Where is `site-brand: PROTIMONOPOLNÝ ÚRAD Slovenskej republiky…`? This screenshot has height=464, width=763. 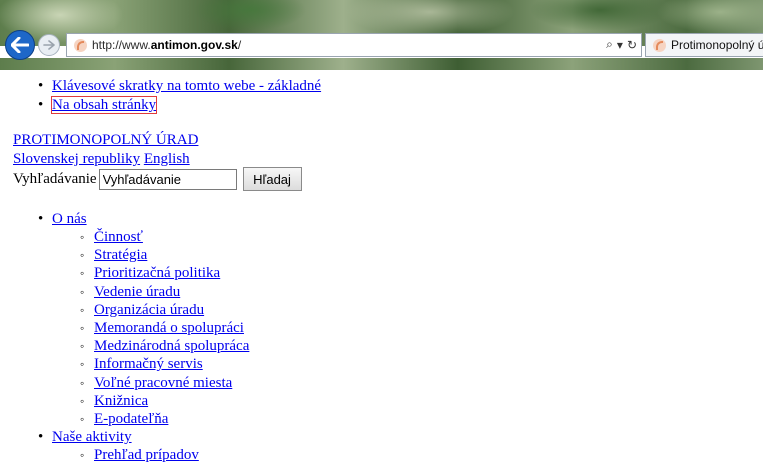 site-brand: PROTIMONOPOLNÝ ÚRAD Slovenskej republiky… is located at coordinates (105, 150).